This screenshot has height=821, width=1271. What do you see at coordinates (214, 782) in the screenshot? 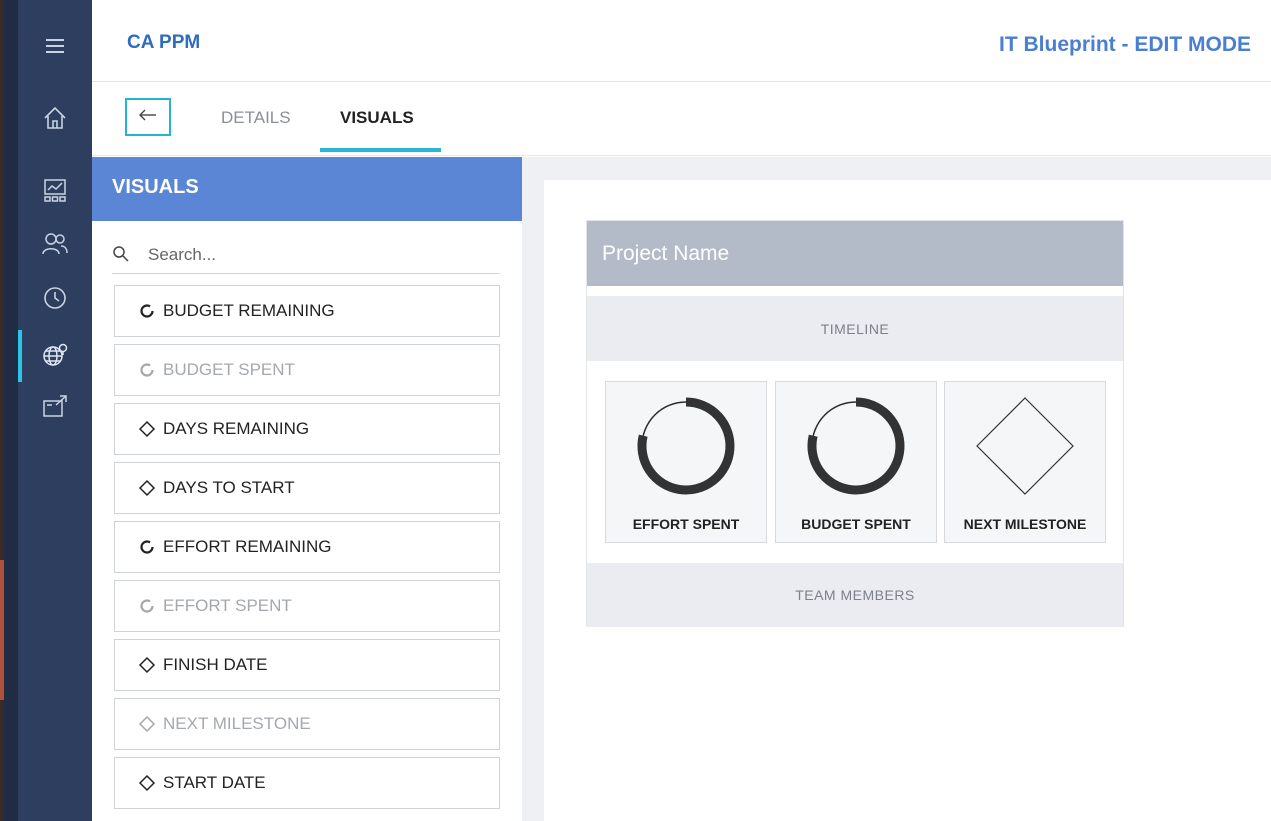
I see `visual-item-label: START DATE` at bounding box center [214, 782].